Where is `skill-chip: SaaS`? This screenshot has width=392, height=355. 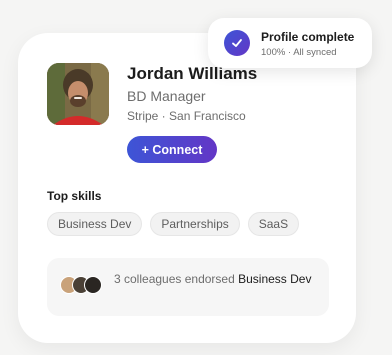
skill-chip: SaaS is located at coordinates (273, 224).